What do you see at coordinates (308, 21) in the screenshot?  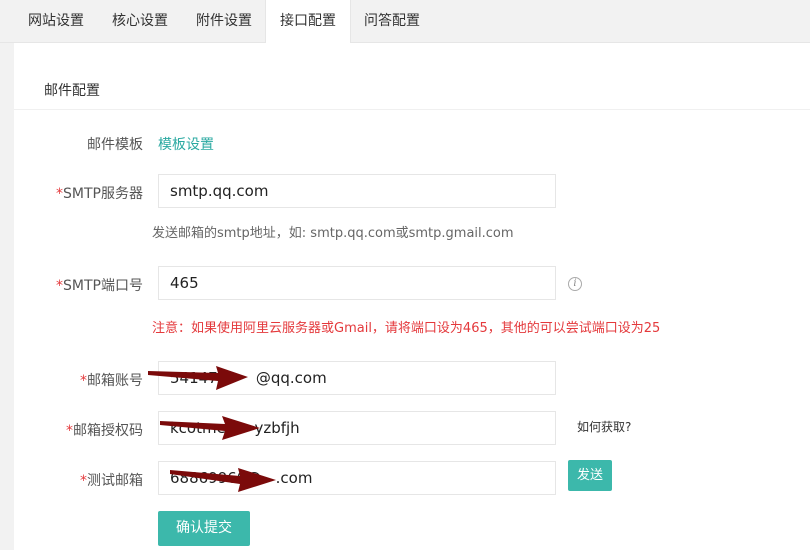 I see `tab-interface-config: 接口配置` at bounding box center [308, 21].